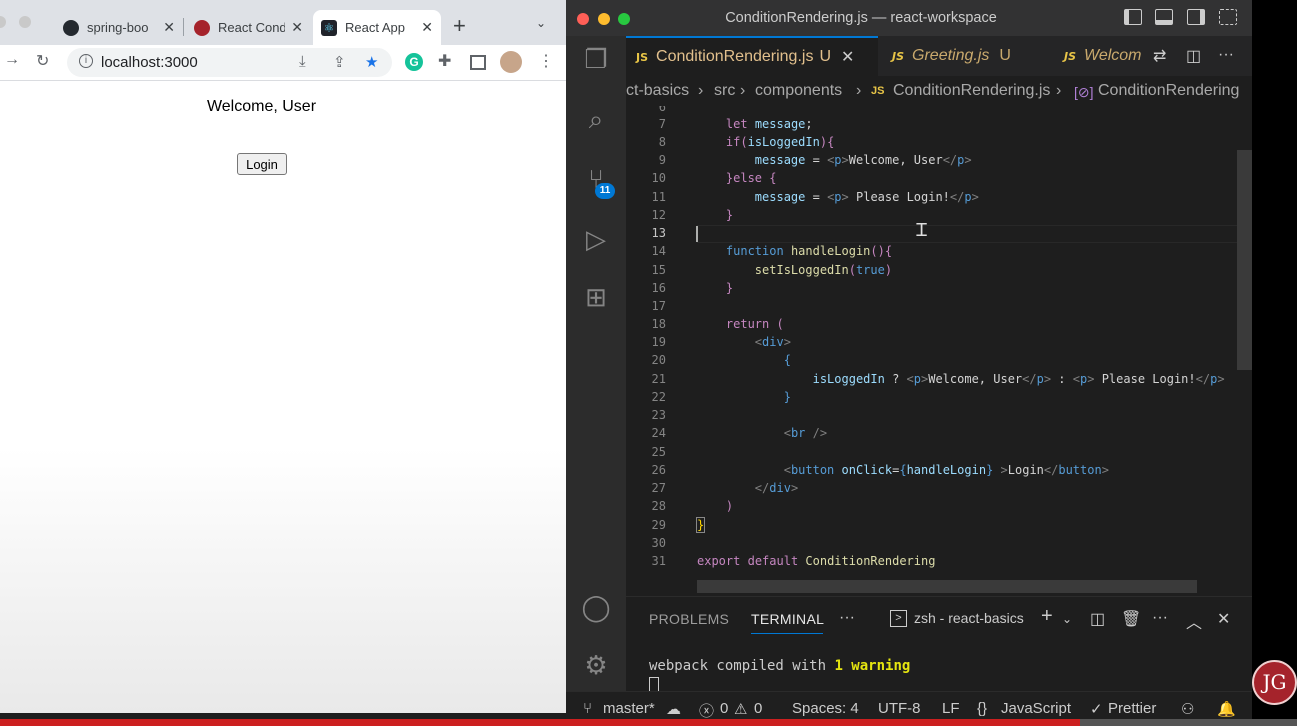 This screenshot has width=1297, height=726. What do you see at coordinates (969, 618) in the screenshot?
I see `terminal-name: zsh - react-basics` at bounding box center [969, 618].